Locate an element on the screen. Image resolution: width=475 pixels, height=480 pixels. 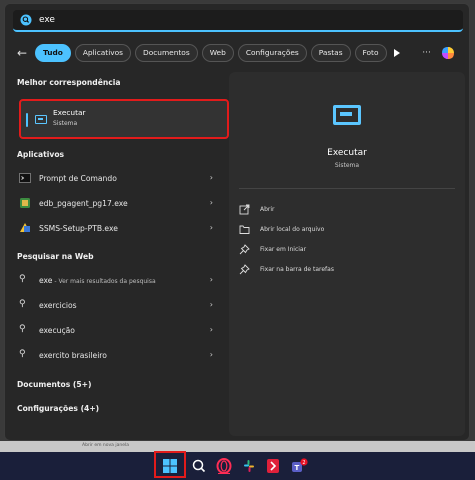
more-options-button: ··· is located at coordinates (427, 53).